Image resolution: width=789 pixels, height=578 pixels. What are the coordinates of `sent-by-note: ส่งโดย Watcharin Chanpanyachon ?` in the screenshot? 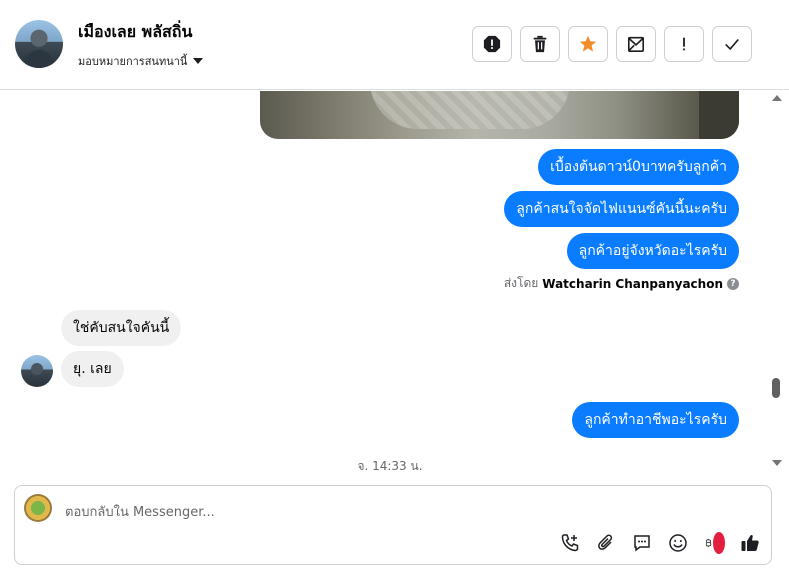 It's located at (621, 283).